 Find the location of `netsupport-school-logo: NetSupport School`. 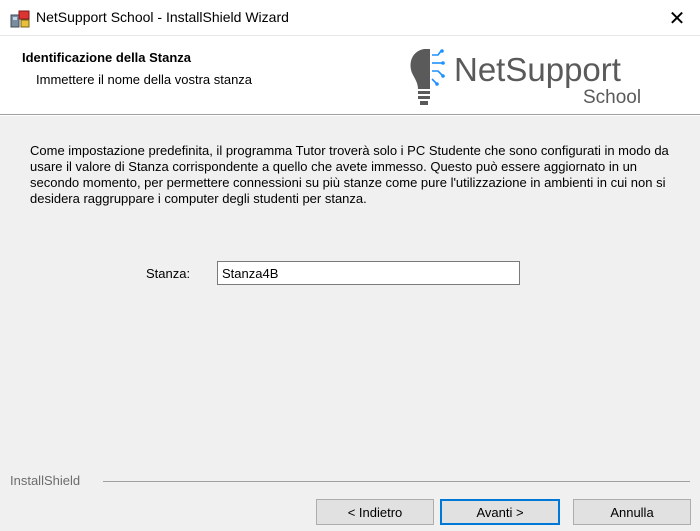

netsupport-school-logo: NetSupport School is located at coordinates (525, 78).